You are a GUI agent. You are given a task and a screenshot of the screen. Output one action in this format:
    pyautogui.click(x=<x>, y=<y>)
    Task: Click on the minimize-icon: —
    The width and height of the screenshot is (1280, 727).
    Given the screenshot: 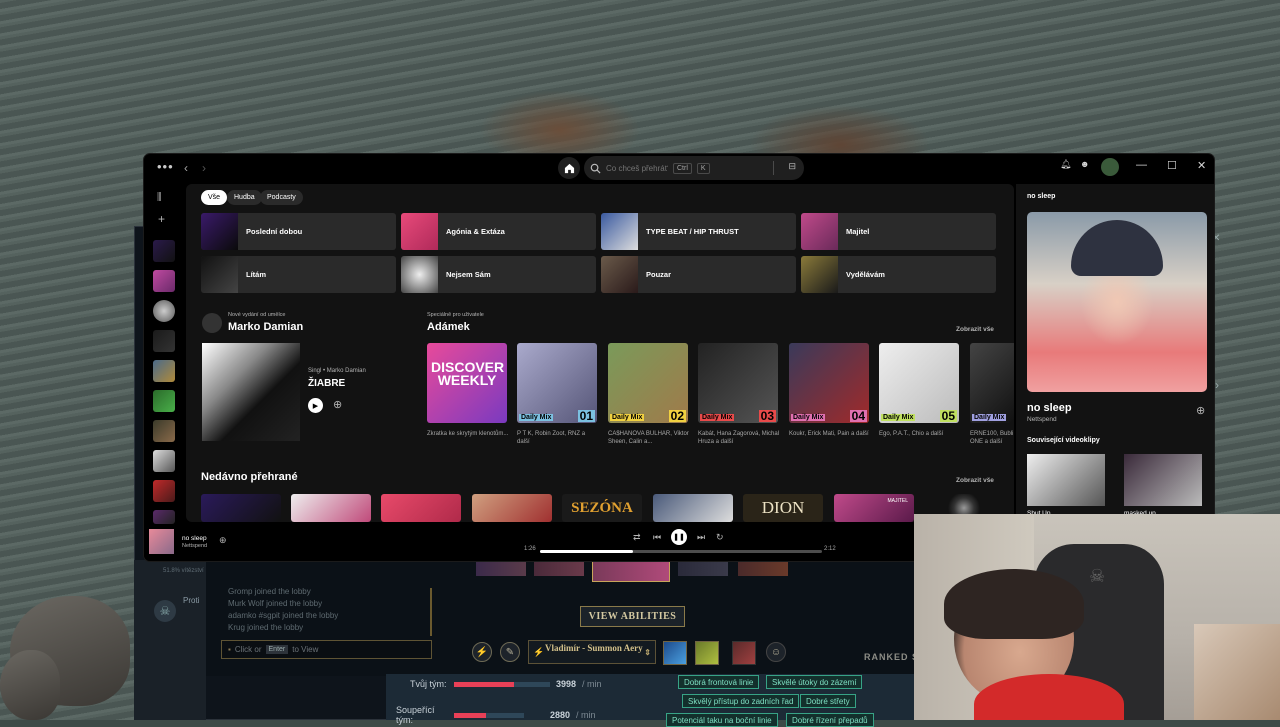 What is the action you would take?
    pyautogui.click(x=1141, y=165)
    